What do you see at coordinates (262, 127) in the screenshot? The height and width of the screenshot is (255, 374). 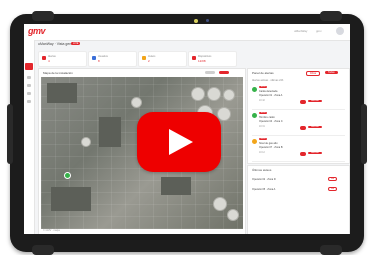 I see `alert-time: 10:31` at bounding box center [262, 127].